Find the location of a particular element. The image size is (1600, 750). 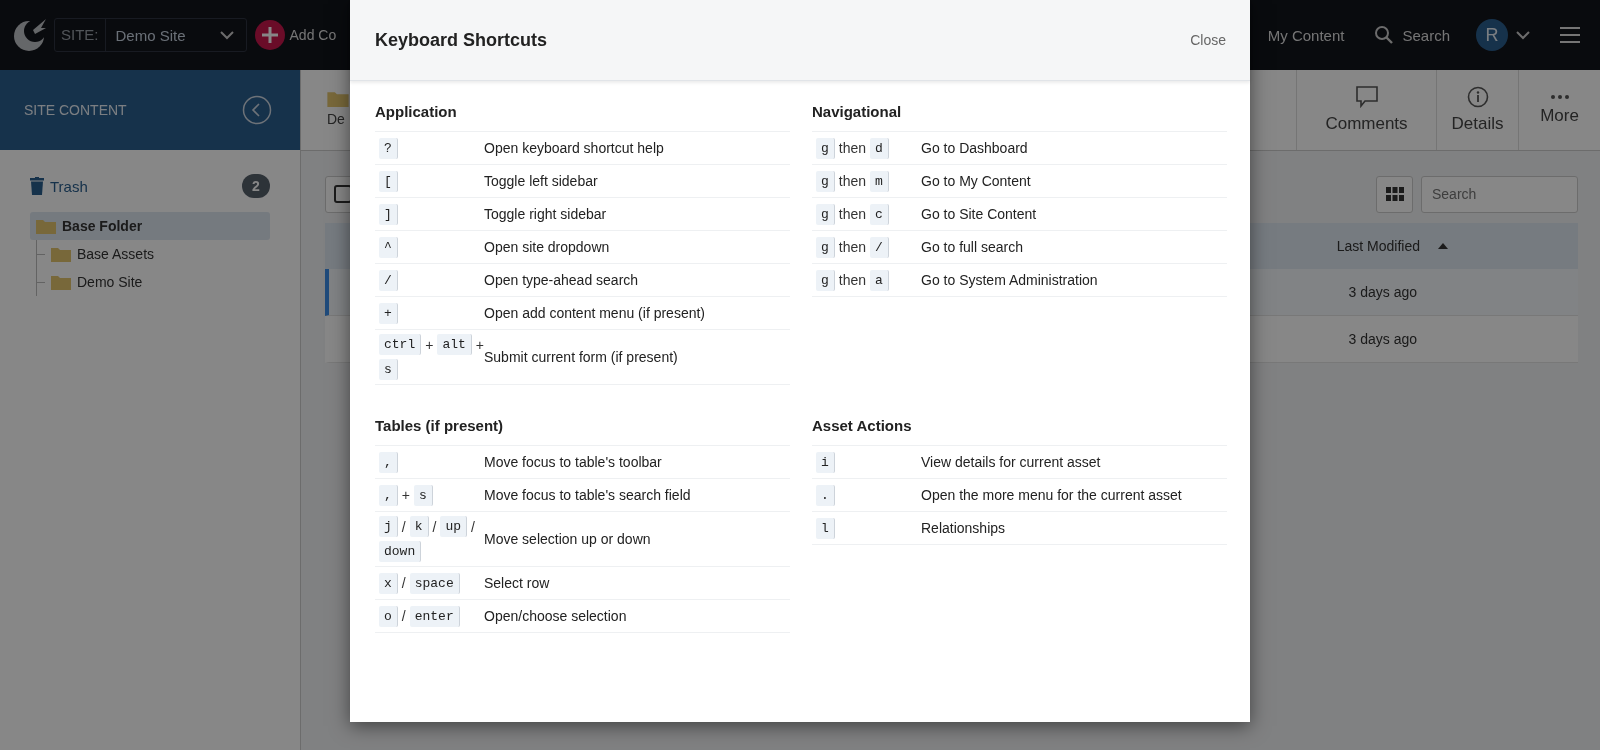

shortcut-description: Go to My Content is located at coordinates (976, 181).